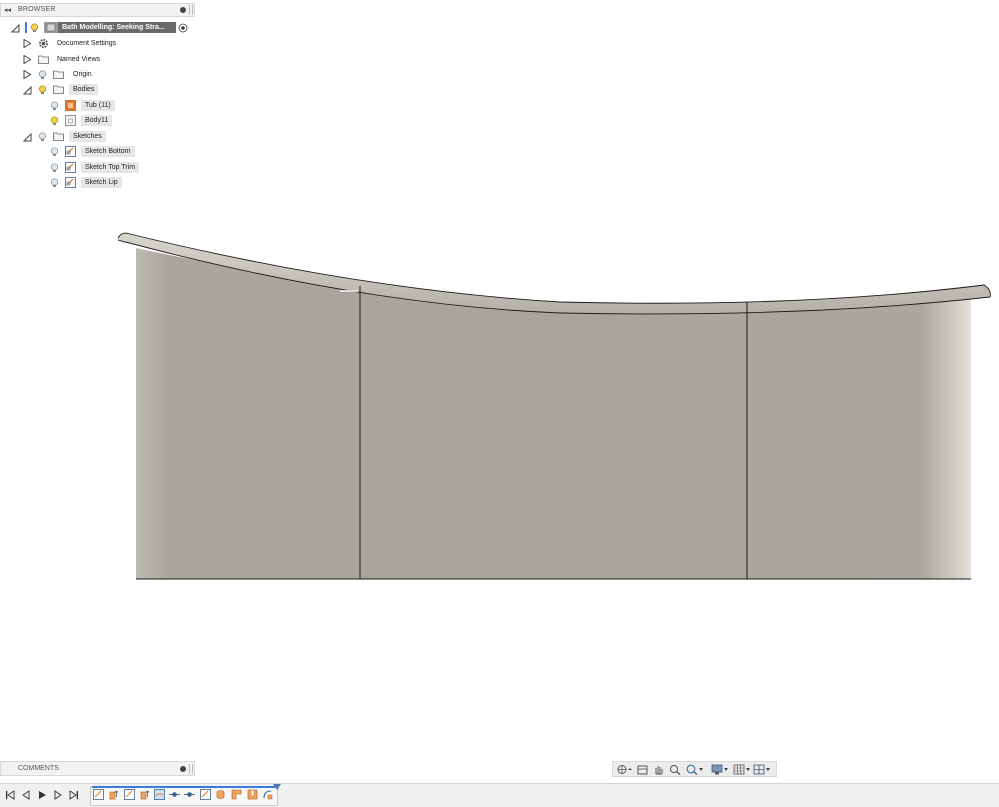 The height and width of the screenshot is (807, 999). I want to click on navigation-toolbar, so click(694, 769).